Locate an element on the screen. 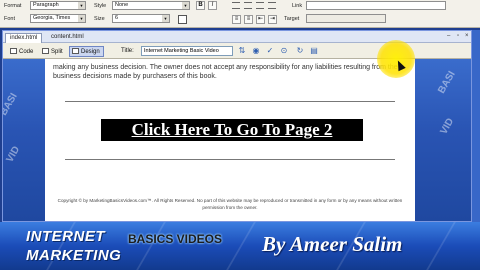  view-options-icon: ▤ is located at coordinates (314, 51).